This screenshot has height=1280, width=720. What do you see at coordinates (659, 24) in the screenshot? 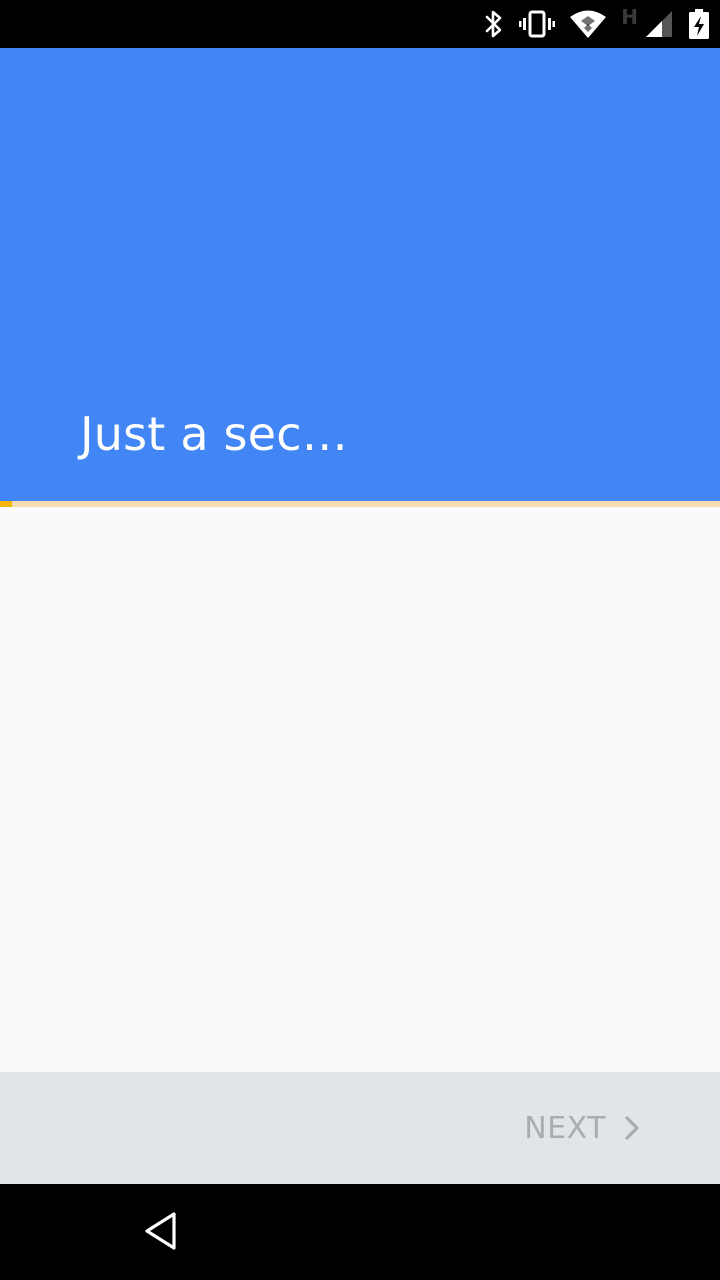
I see `cell-signal-icon` at bounding box center [659, 24].